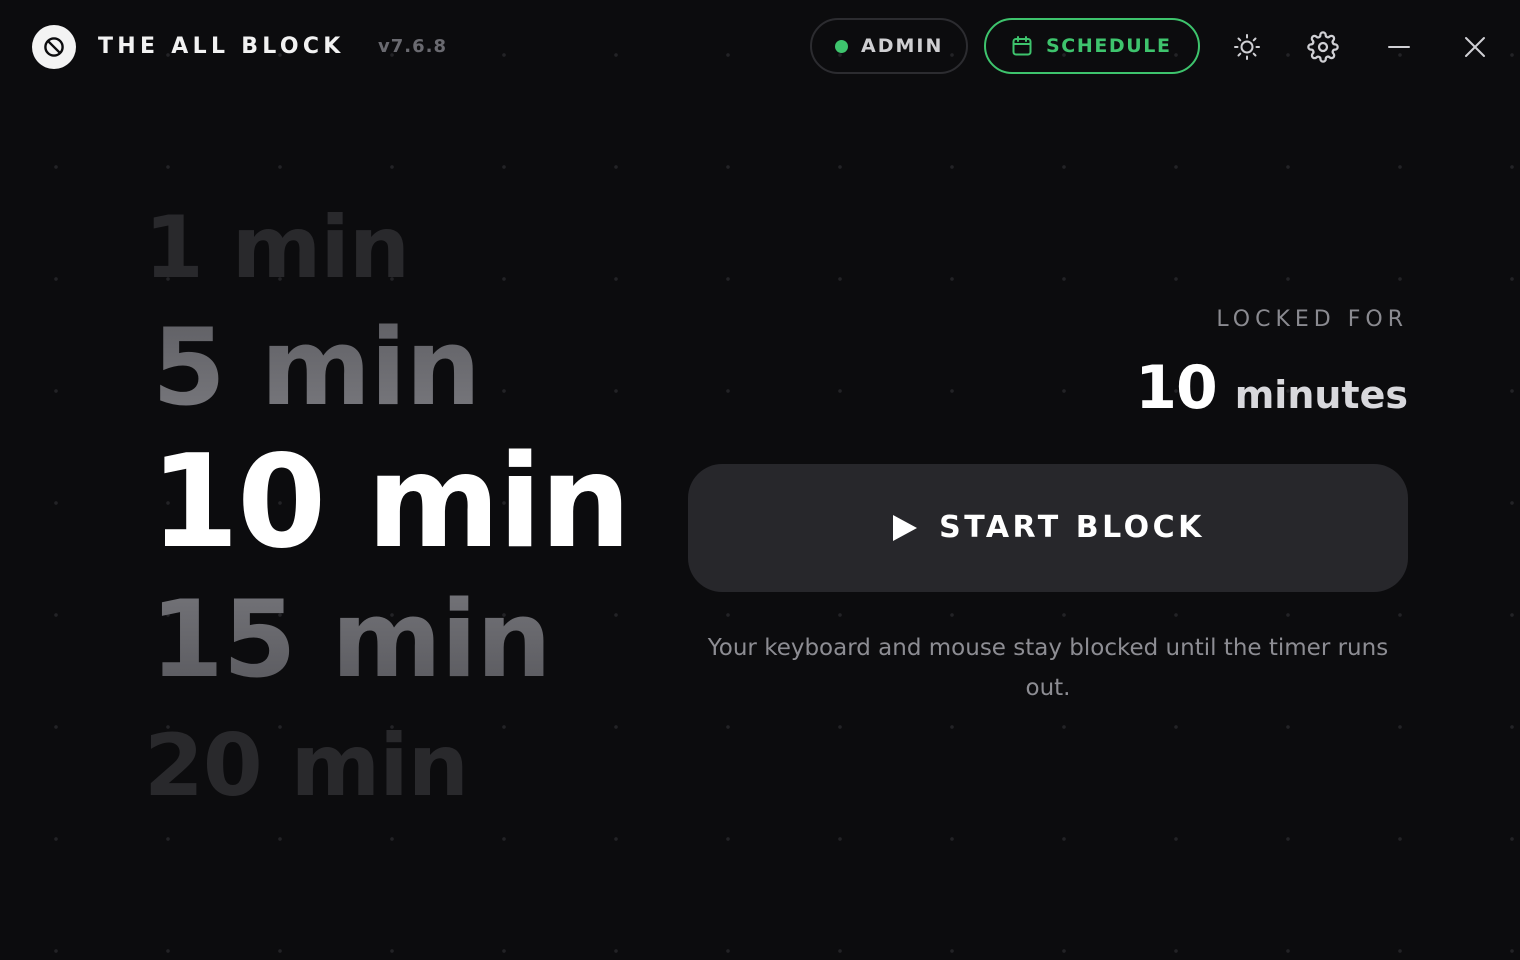 The height and width of the screenshot is (960, 1520). Describe the element at coordinates (1072, 527) in the screenshot. I see `start-block-label: START BLOCK` at that location.